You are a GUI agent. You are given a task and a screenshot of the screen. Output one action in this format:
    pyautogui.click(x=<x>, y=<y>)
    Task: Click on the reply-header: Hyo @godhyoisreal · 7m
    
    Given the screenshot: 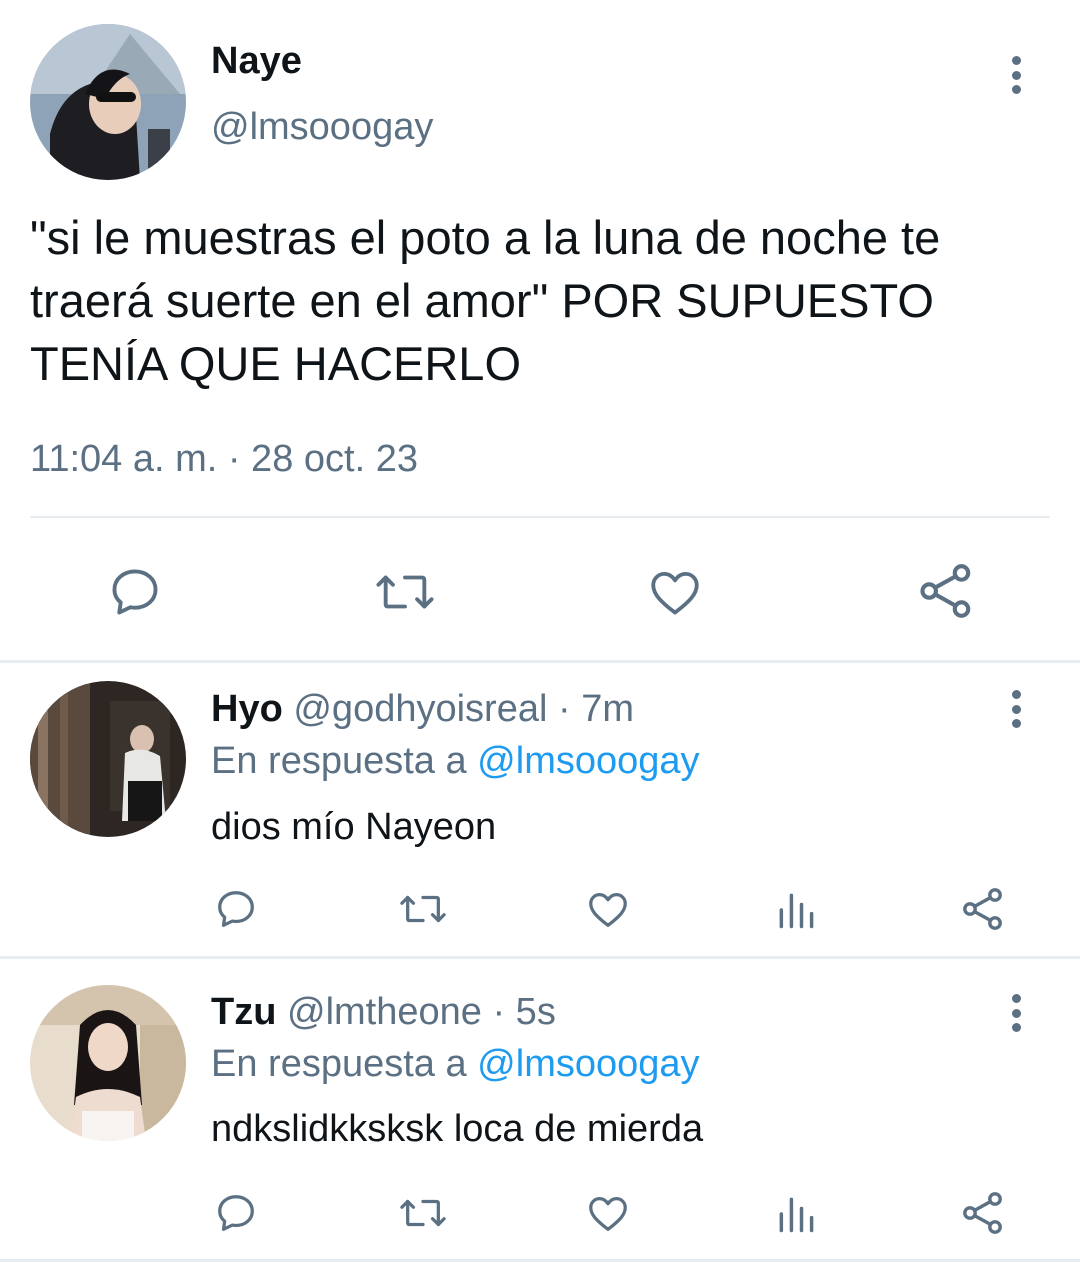 What is the action you would take?
    pyautogui.click(x=422, y=709)
    